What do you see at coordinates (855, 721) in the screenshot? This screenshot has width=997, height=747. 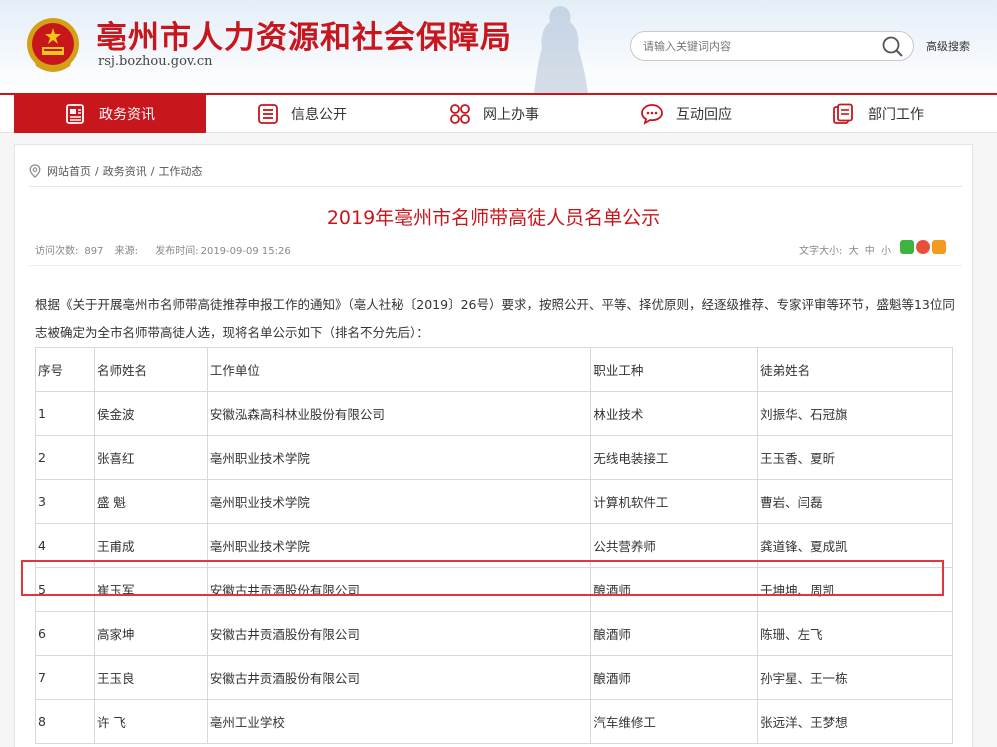 I see `cell-apprentices: 张远洋、王梦想` at bounding box center [855, 721].